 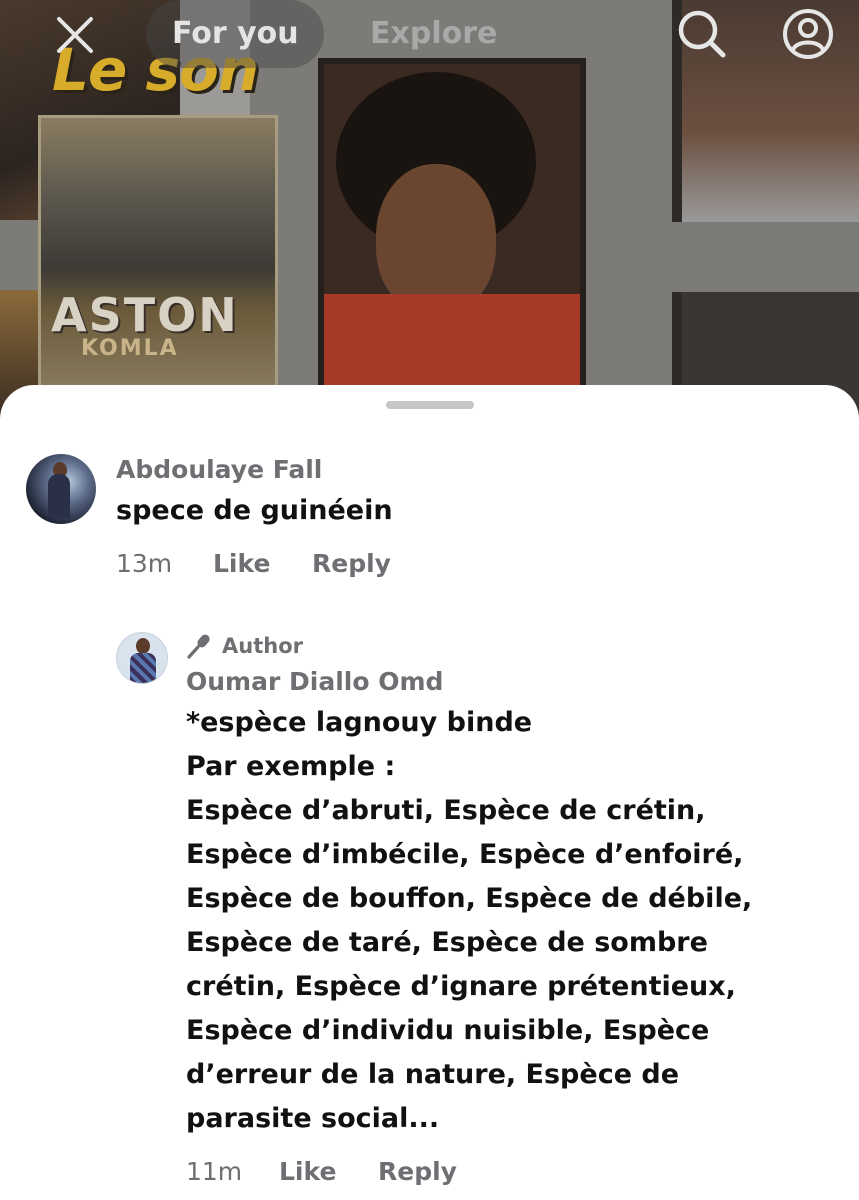 What do you see at coordinates (143, 646) in the screenshot?
I see `avatar-head` at bounding box center [143, 646].